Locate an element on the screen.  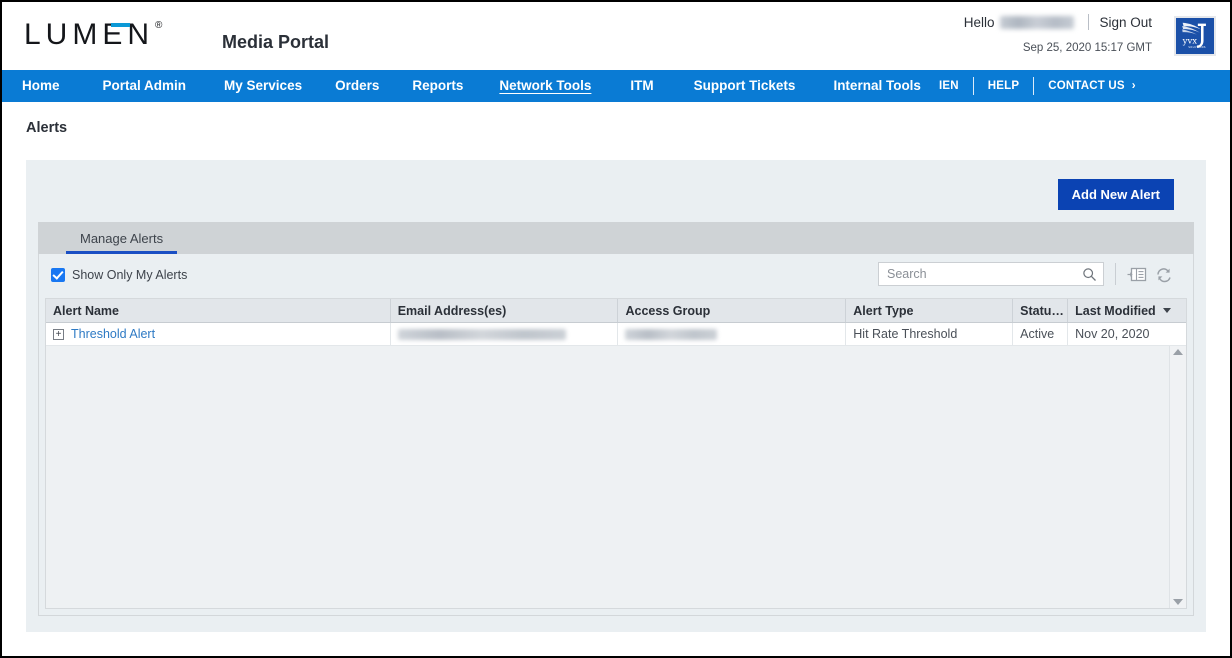
nav-item-portal-admin: Portal Admin is located at coordinates (145, 86).